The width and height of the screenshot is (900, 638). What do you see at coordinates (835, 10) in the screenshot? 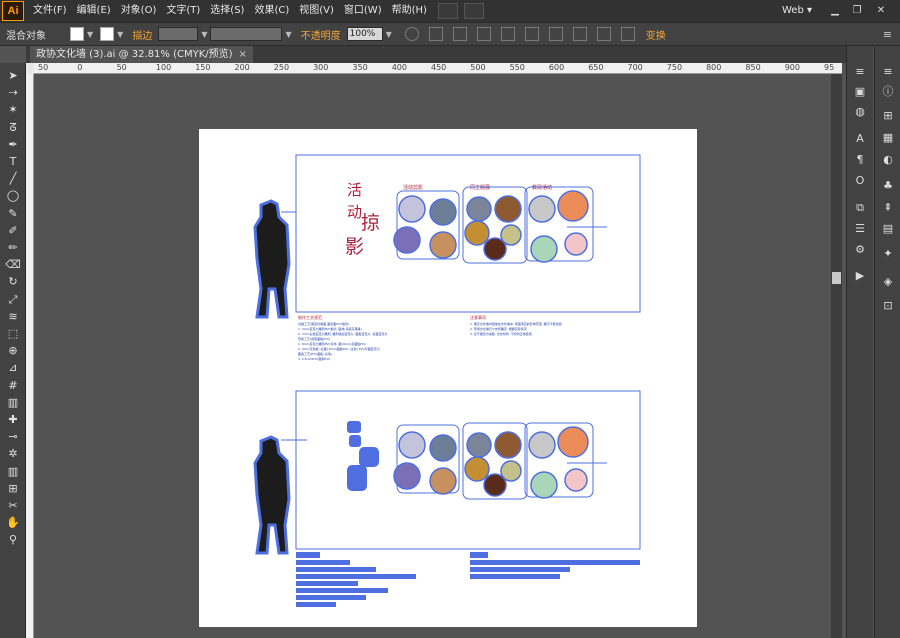
I see `minimize-icon: ▁` at bounding box center [835, 10].